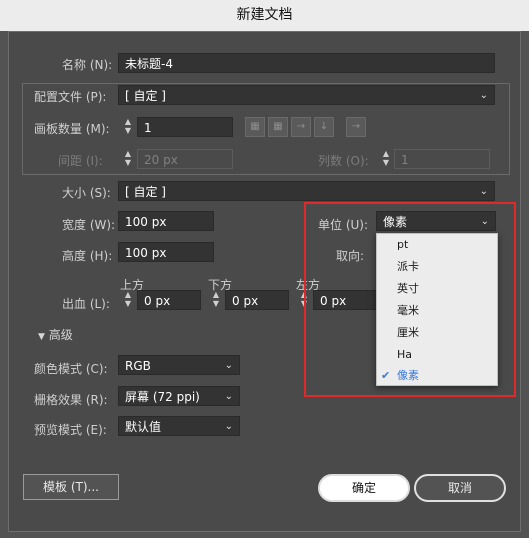  I want to click on bleed-bottom-input: 0 px, so click(257, 300).